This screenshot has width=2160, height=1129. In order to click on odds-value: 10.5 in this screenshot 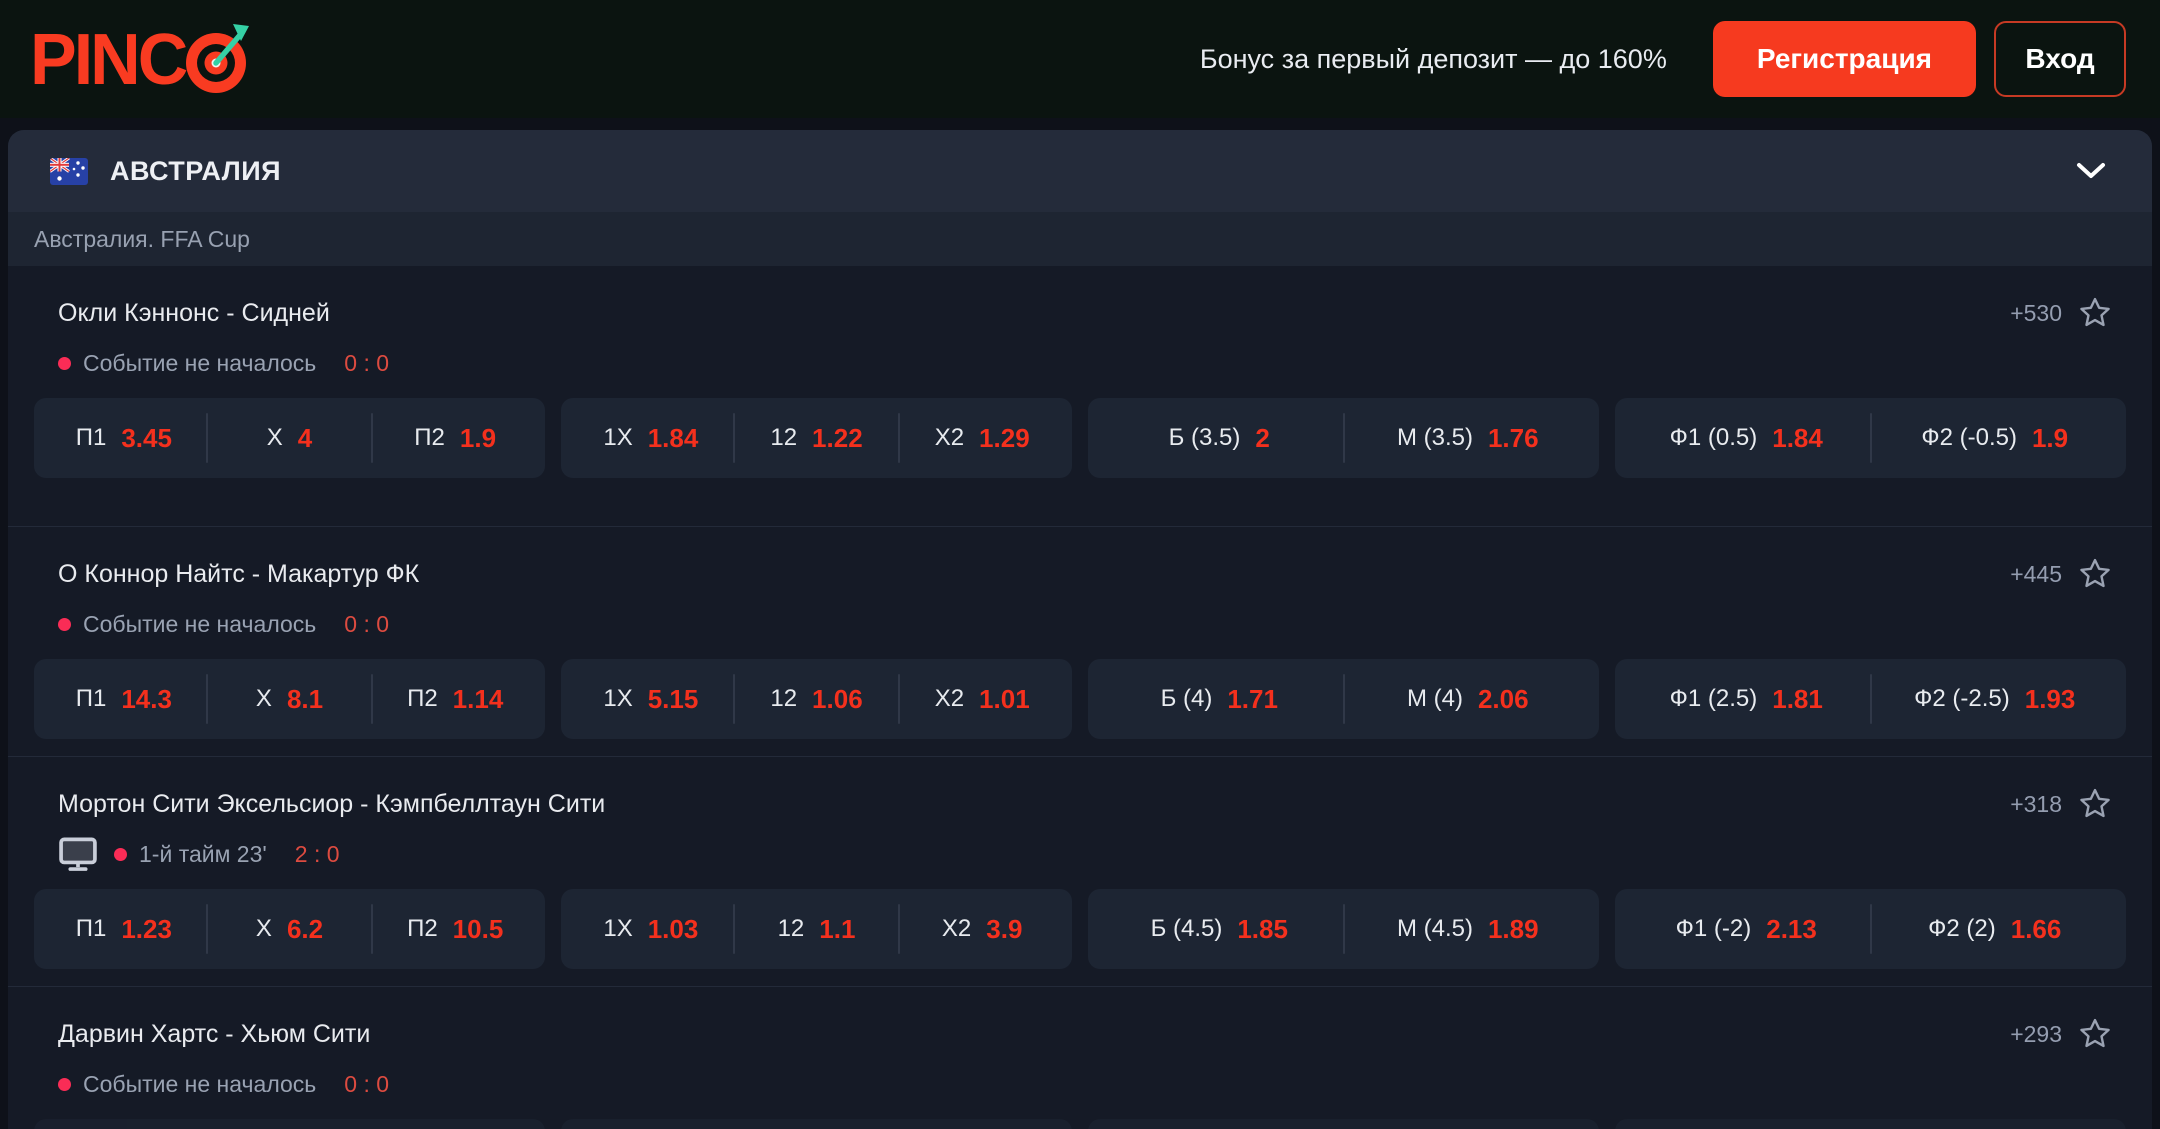, I will do `click(478, 928)`.